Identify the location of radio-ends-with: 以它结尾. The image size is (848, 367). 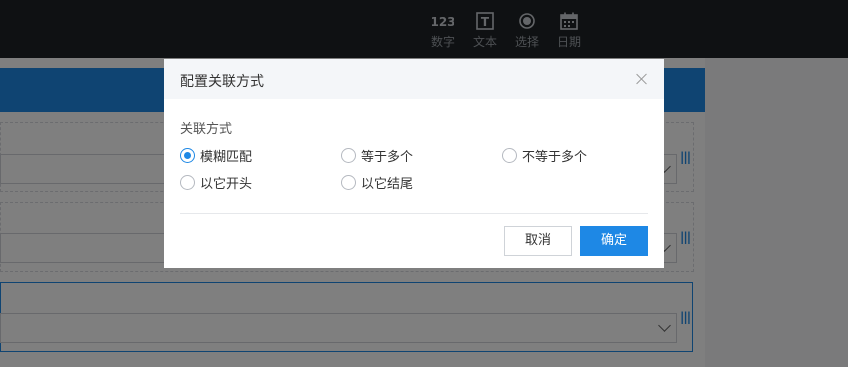
(377, 182).